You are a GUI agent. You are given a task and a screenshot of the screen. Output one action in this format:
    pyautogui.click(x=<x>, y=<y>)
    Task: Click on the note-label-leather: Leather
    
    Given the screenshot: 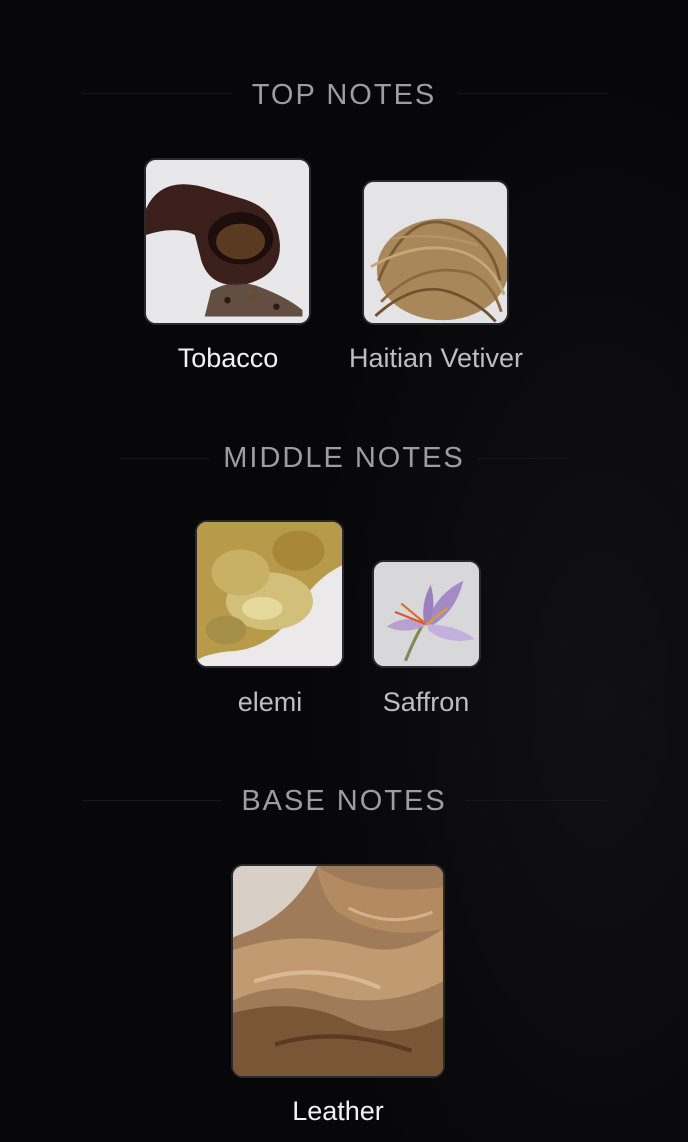 What is the action you would take?
    pyautogui.click(x=338, y=1111)
    